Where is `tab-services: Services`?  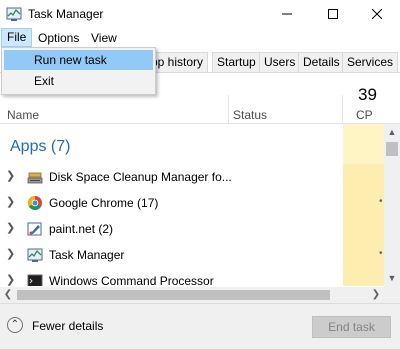 tab-services: Services is located at coordinates (370, 62).